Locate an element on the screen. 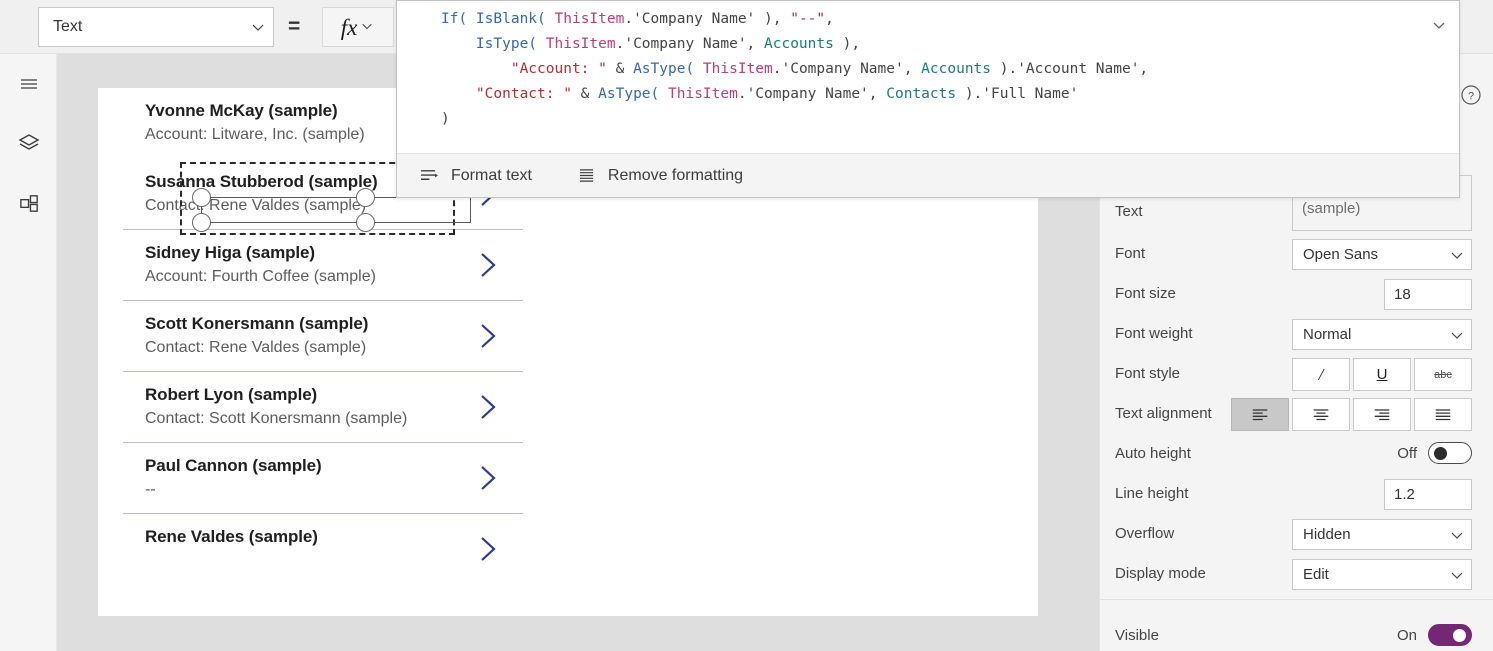  remove-formatting-label: Remove formatting is located at coordinates (675, 175).